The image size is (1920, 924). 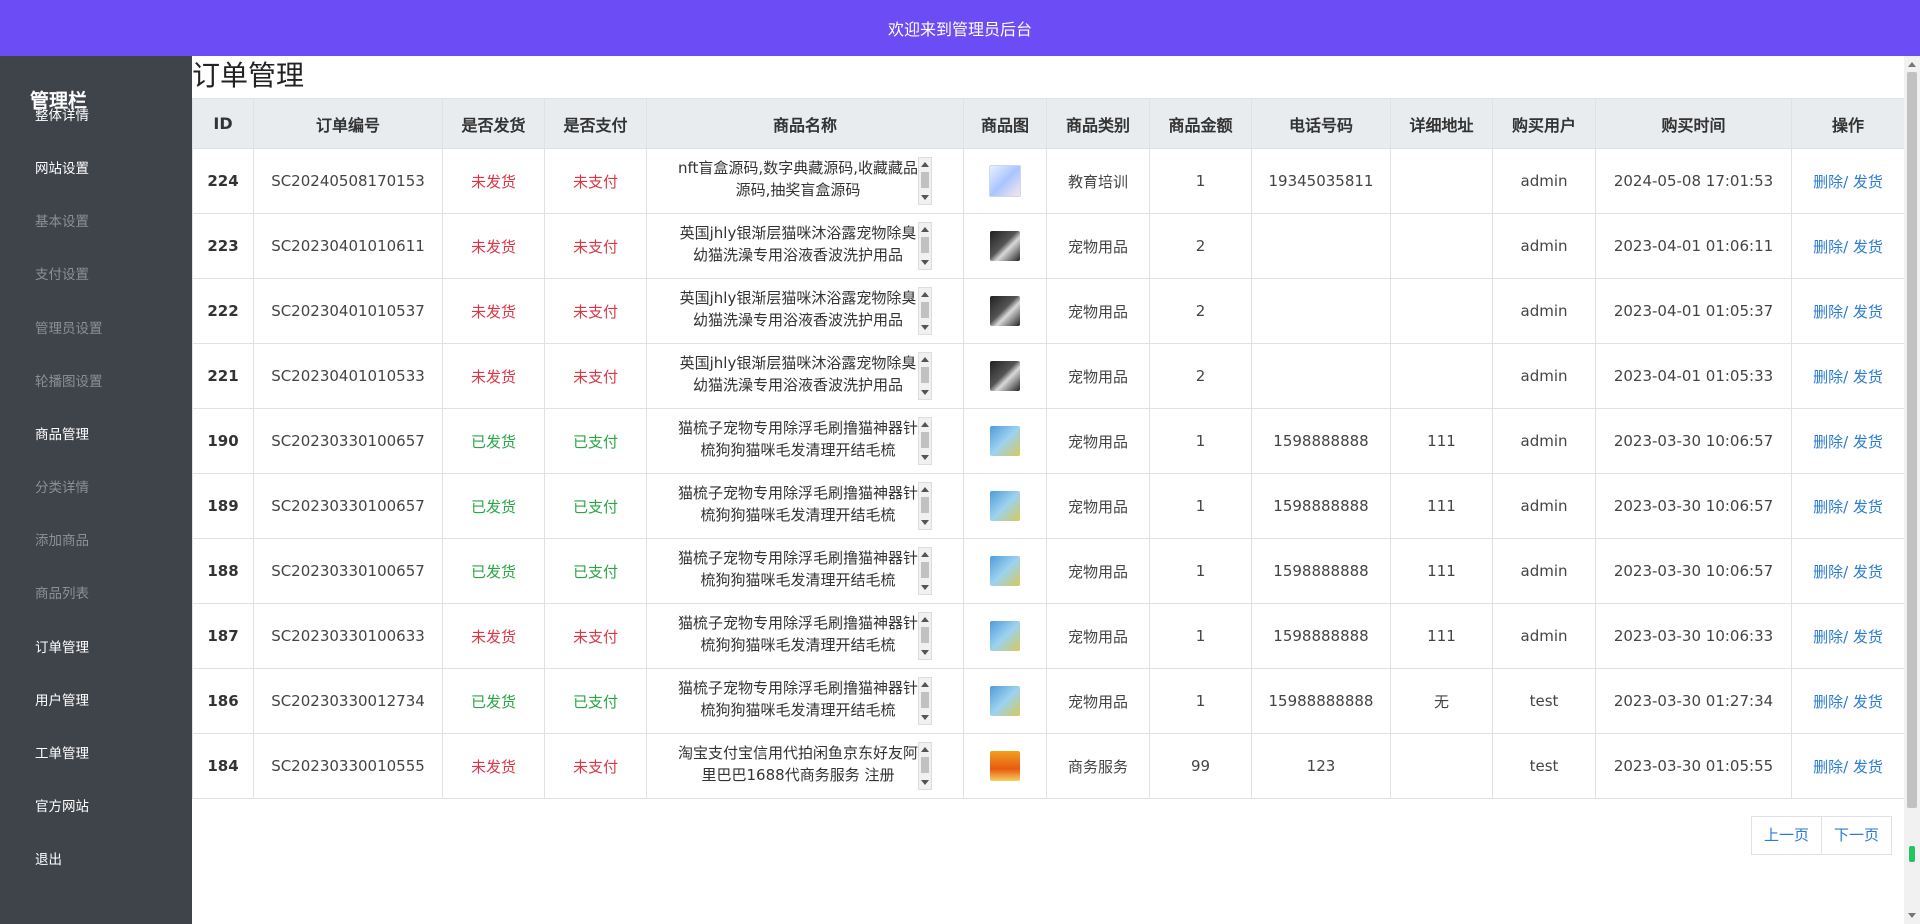 I want to click on sidebar-item: 添加商品, so click(x=62, y=539).